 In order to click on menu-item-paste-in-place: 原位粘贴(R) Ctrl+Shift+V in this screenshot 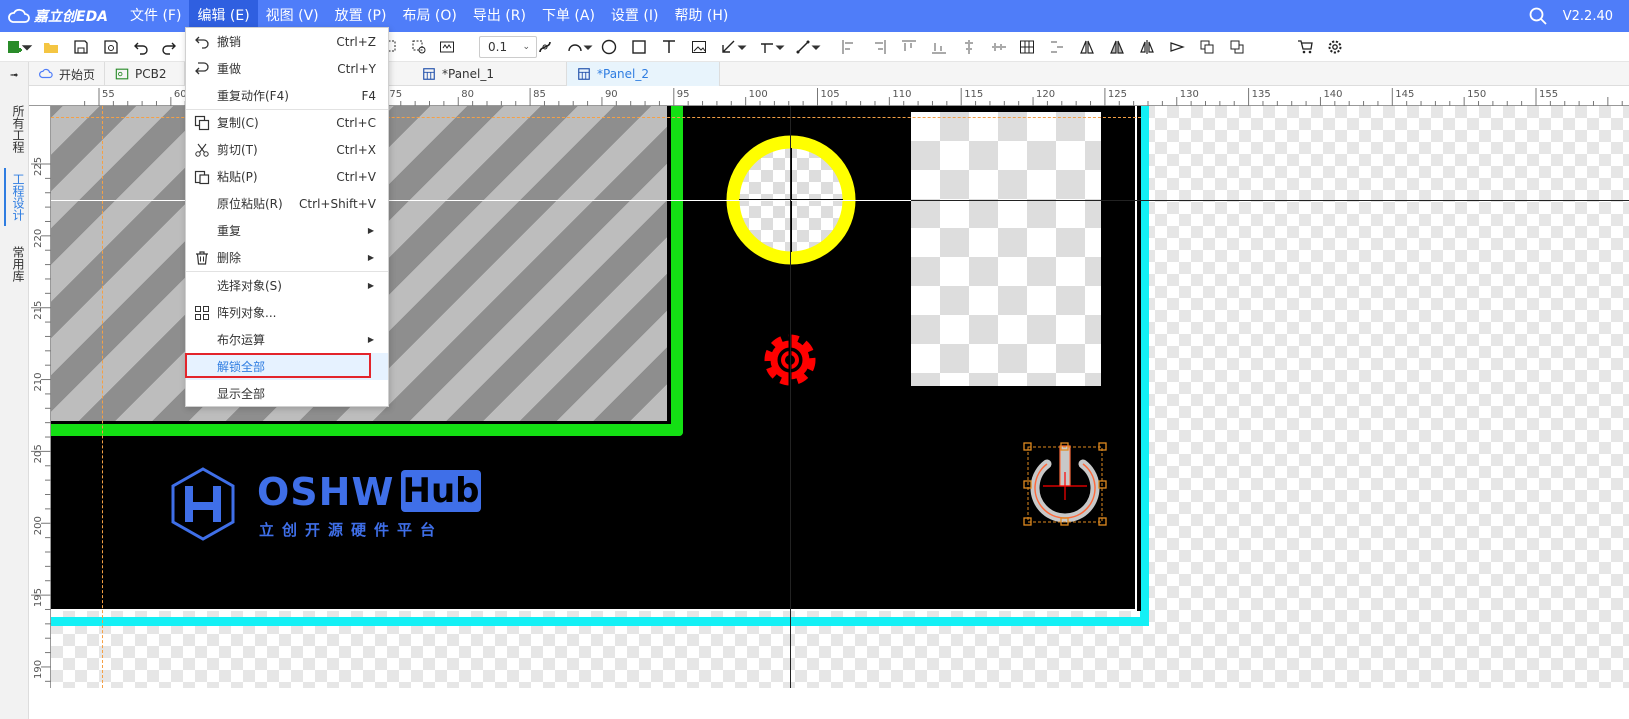, I will do `click(287, 203)`.